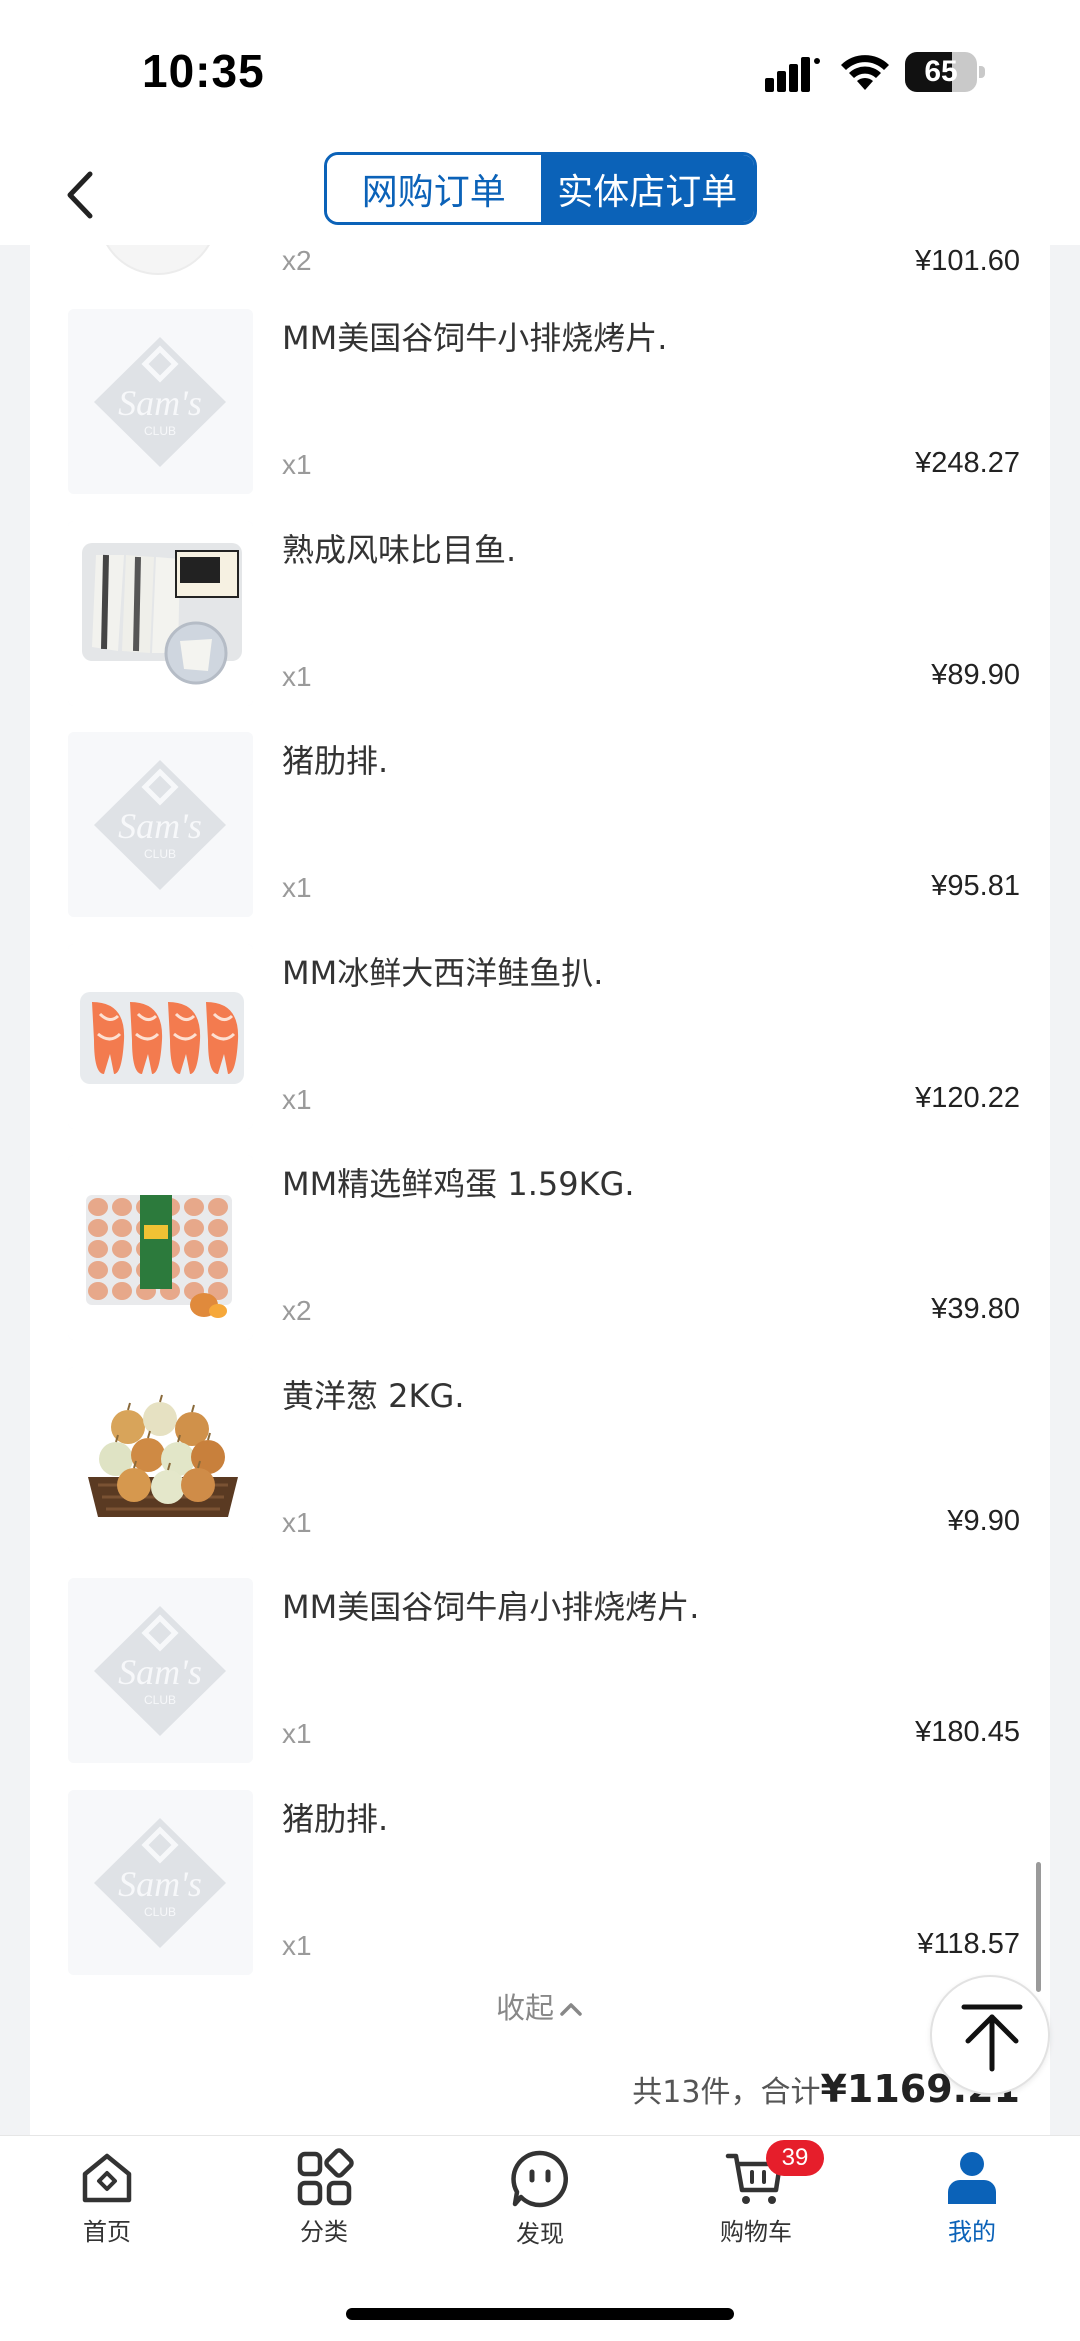  What do you see at coordinates (434, 188) in the screenshot?
I see `tab-online-orders: 网购订单` at bounding box center [434, 188].